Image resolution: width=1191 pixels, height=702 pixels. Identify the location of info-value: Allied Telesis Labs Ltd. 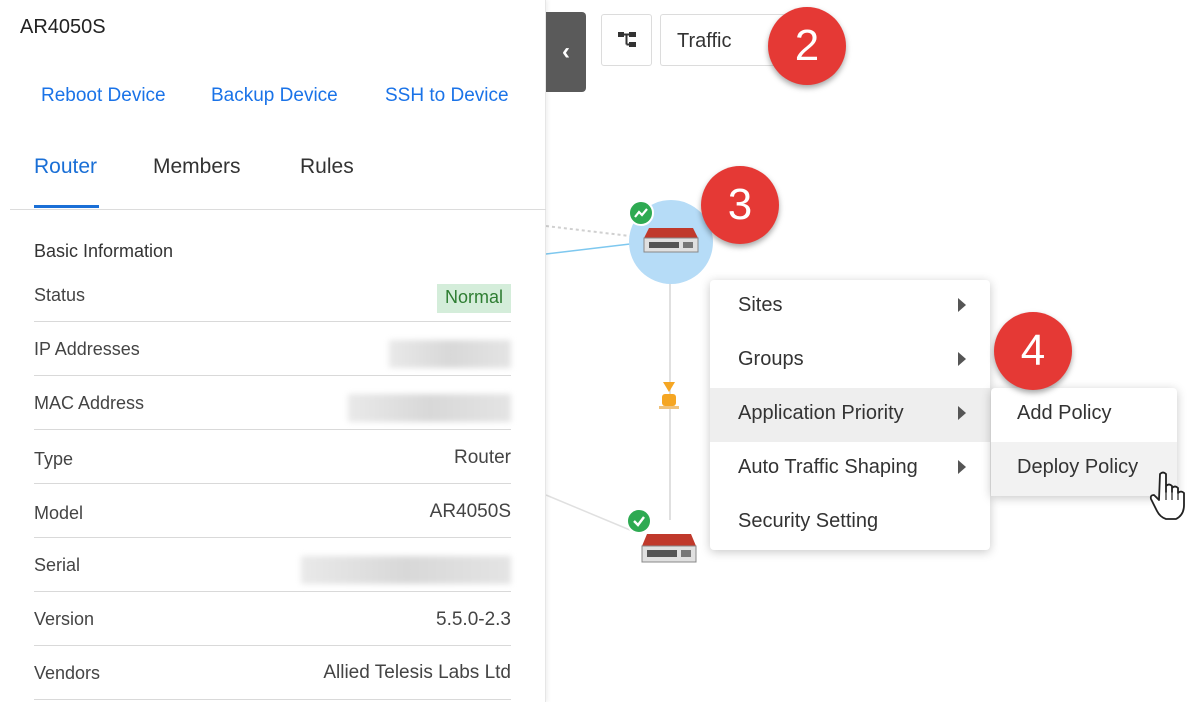
(417, 672).